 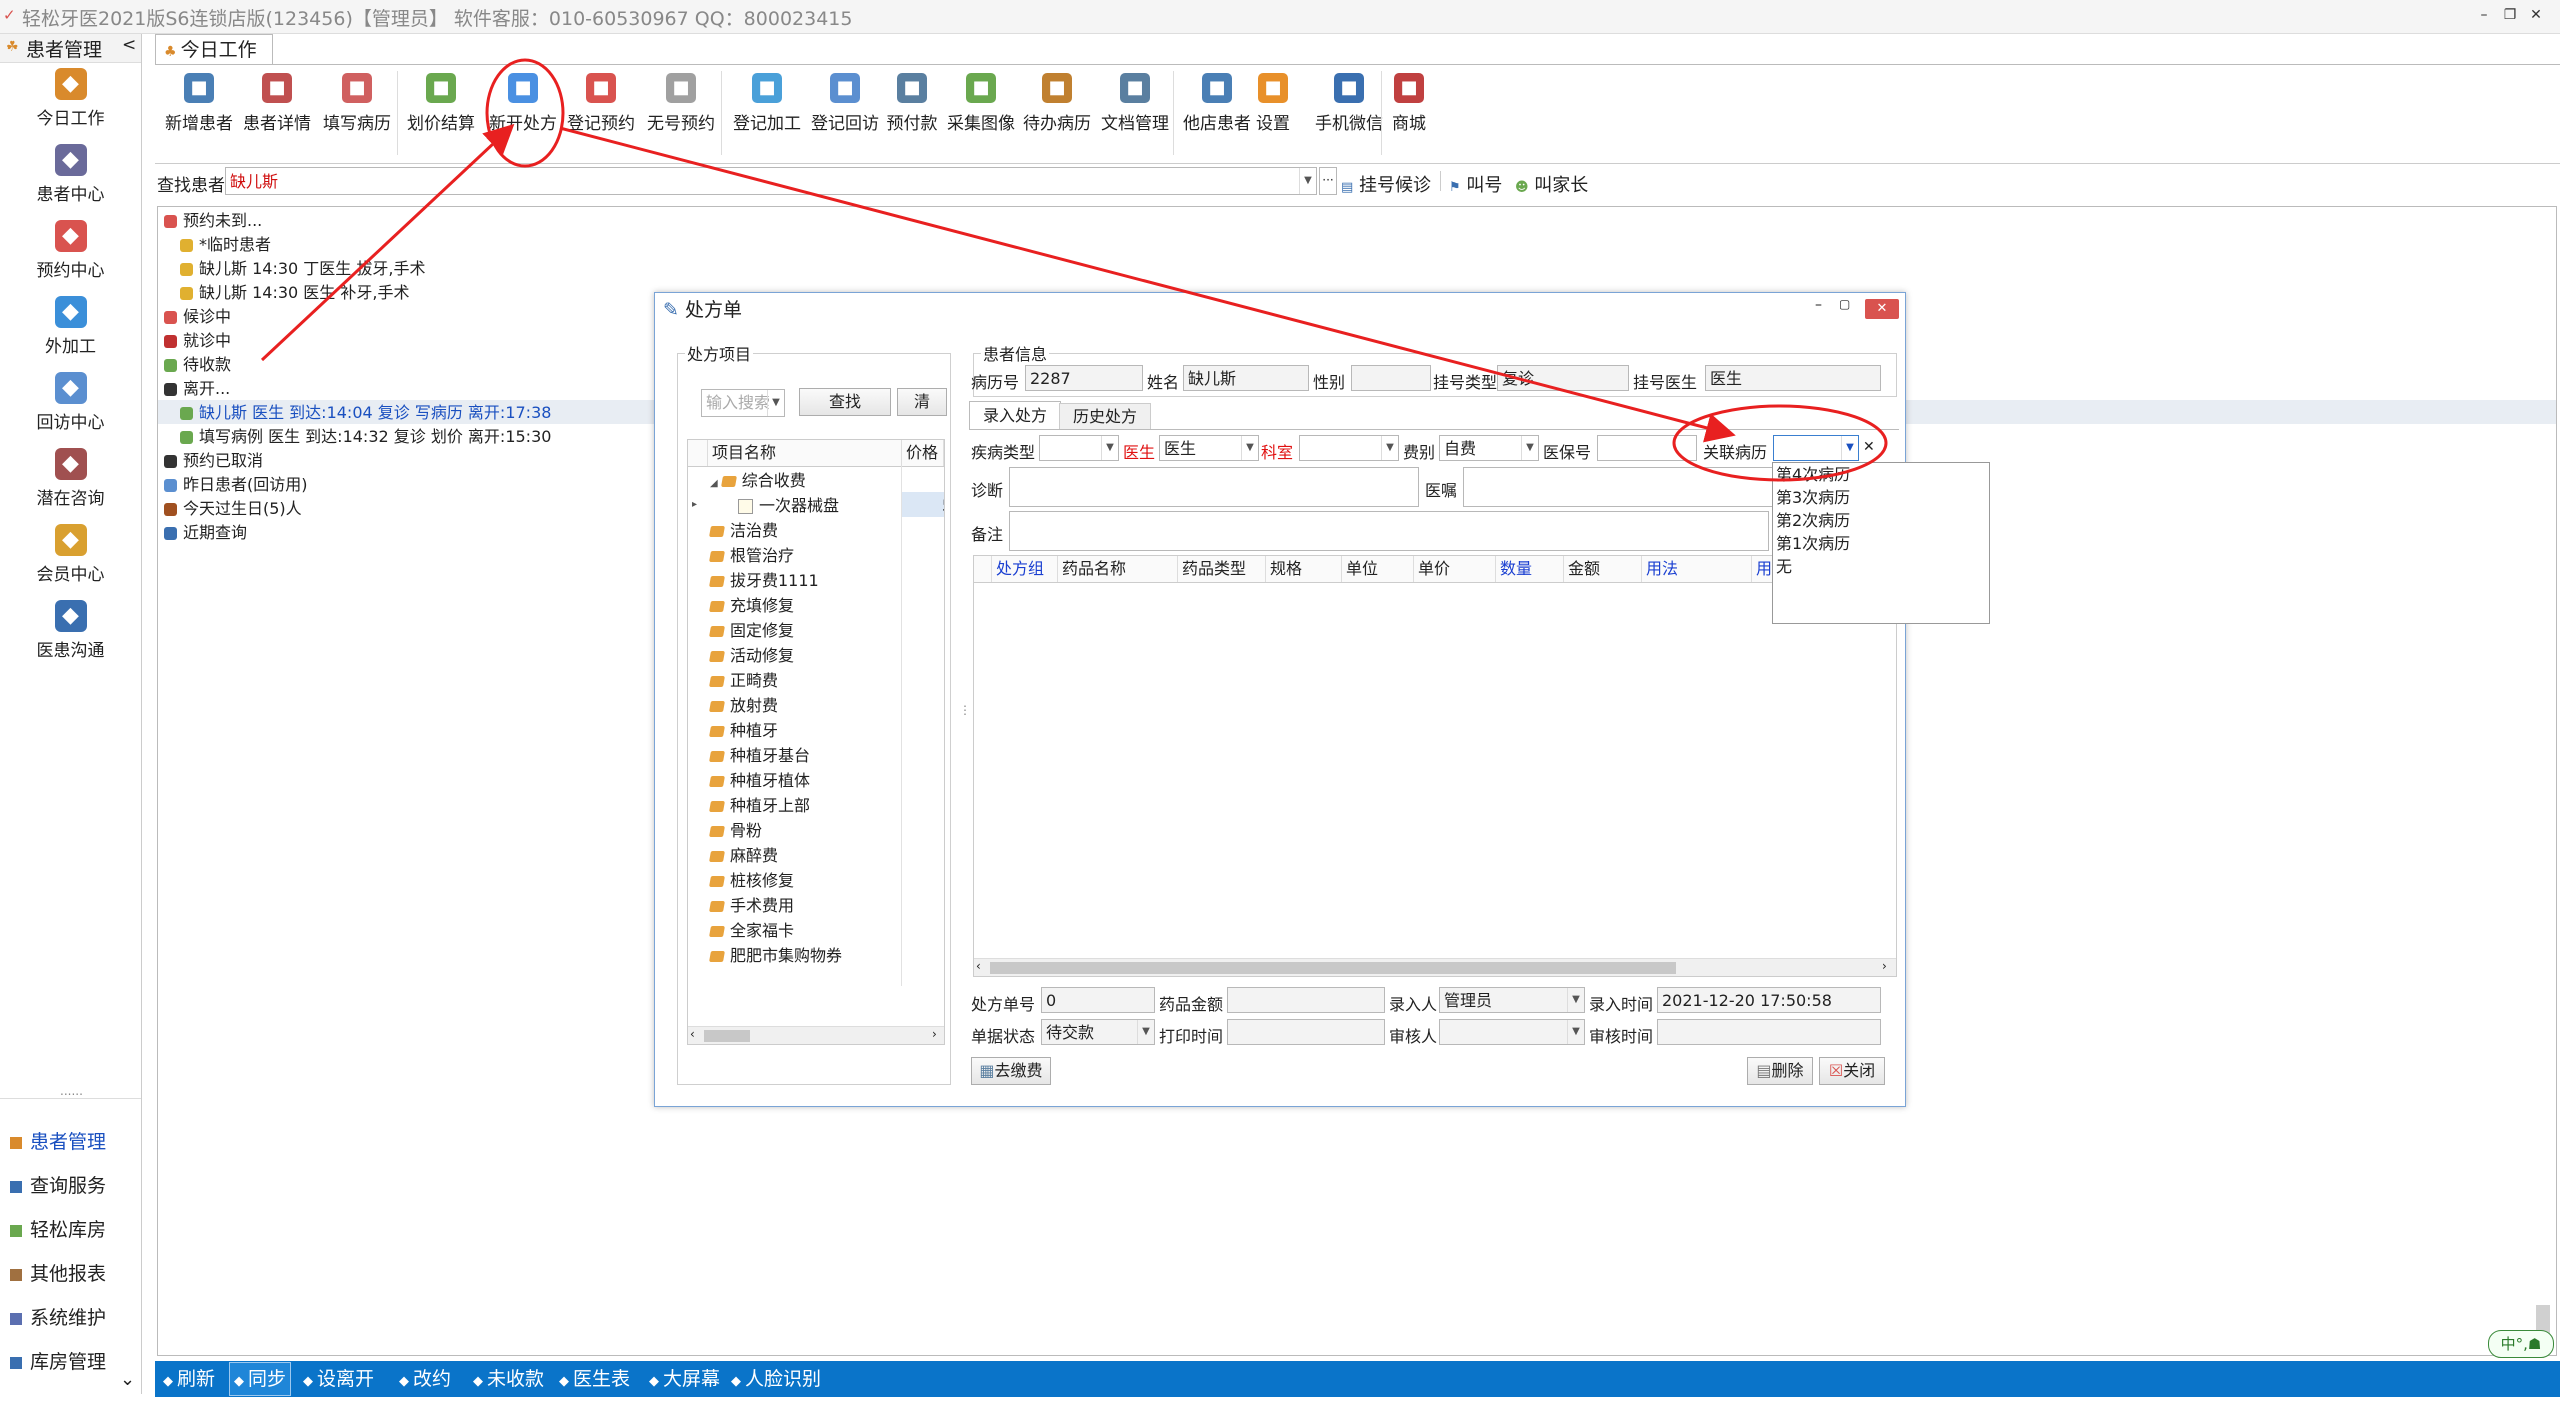 What do you see at coordinates (1084, 378) in the screenshot?
I see `record-no-field: 2287` at bounding box center [1084, 378].